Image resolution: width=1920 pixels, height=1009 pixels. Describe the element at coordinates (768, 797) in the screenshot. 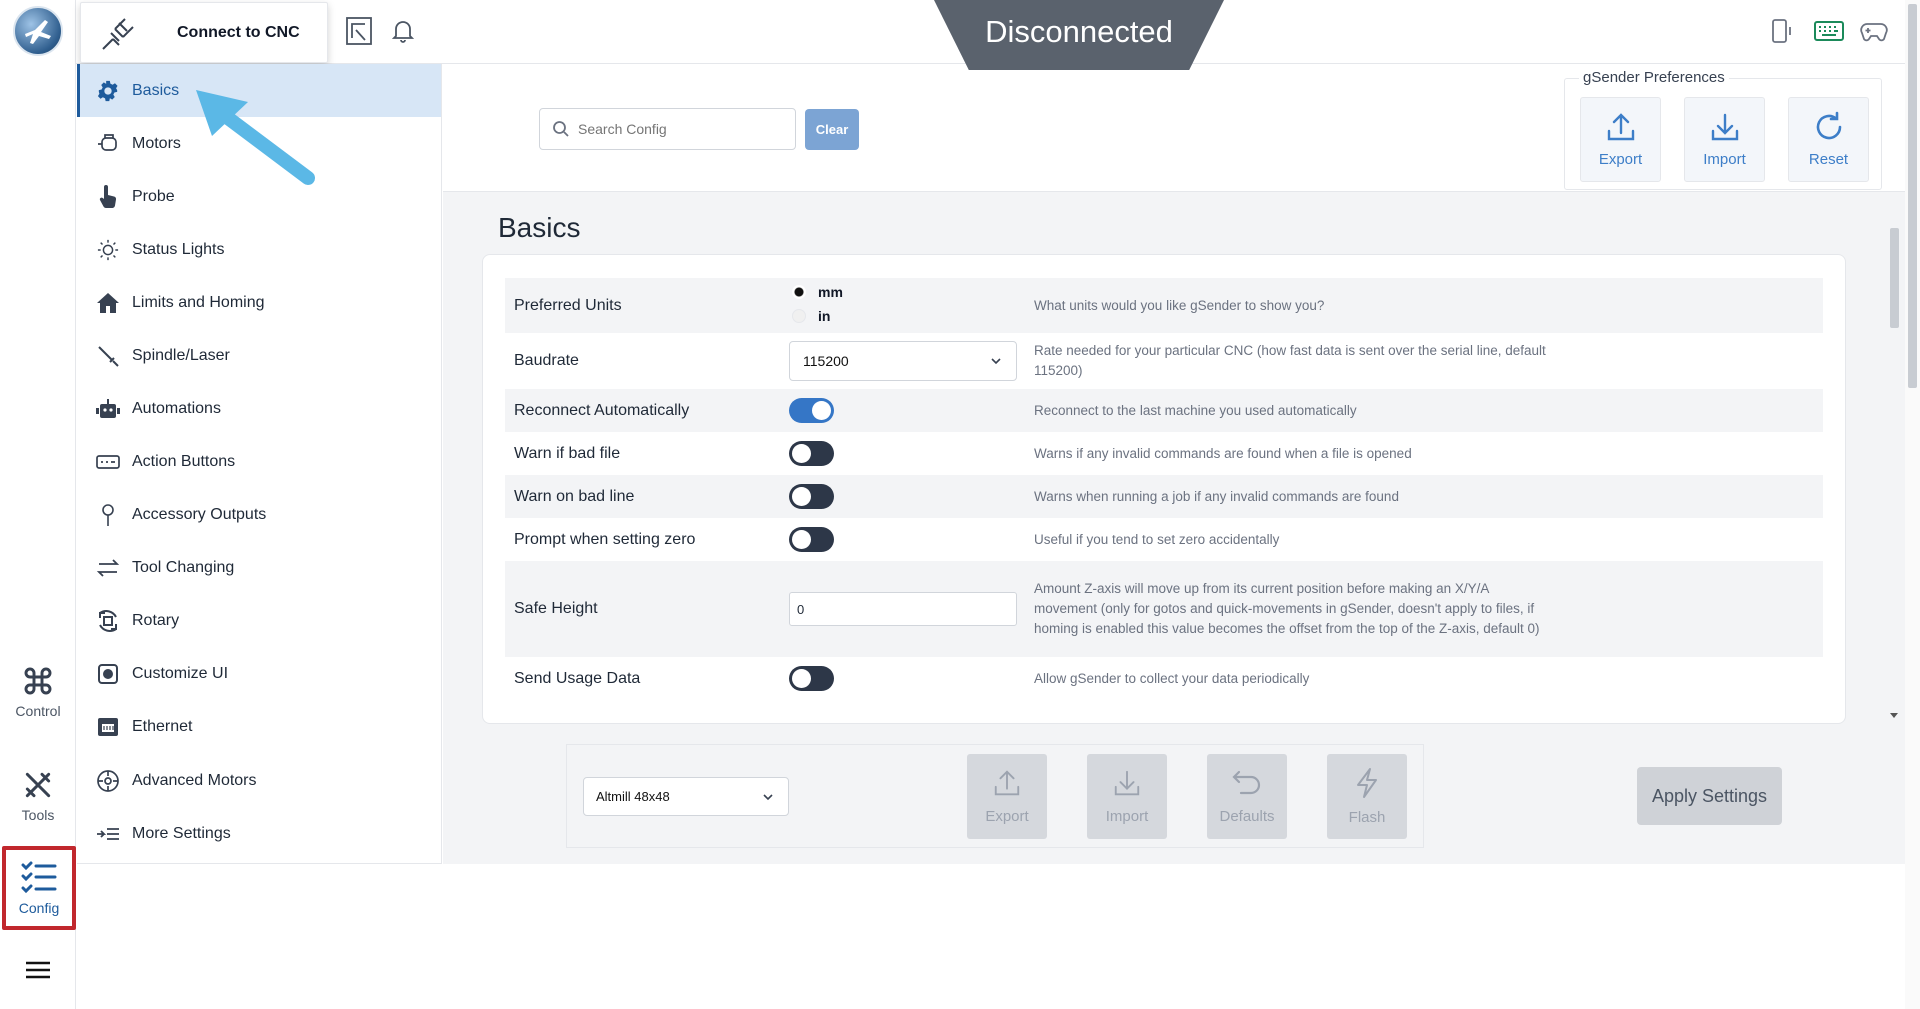

I see `chevron-down-icon` at that location.